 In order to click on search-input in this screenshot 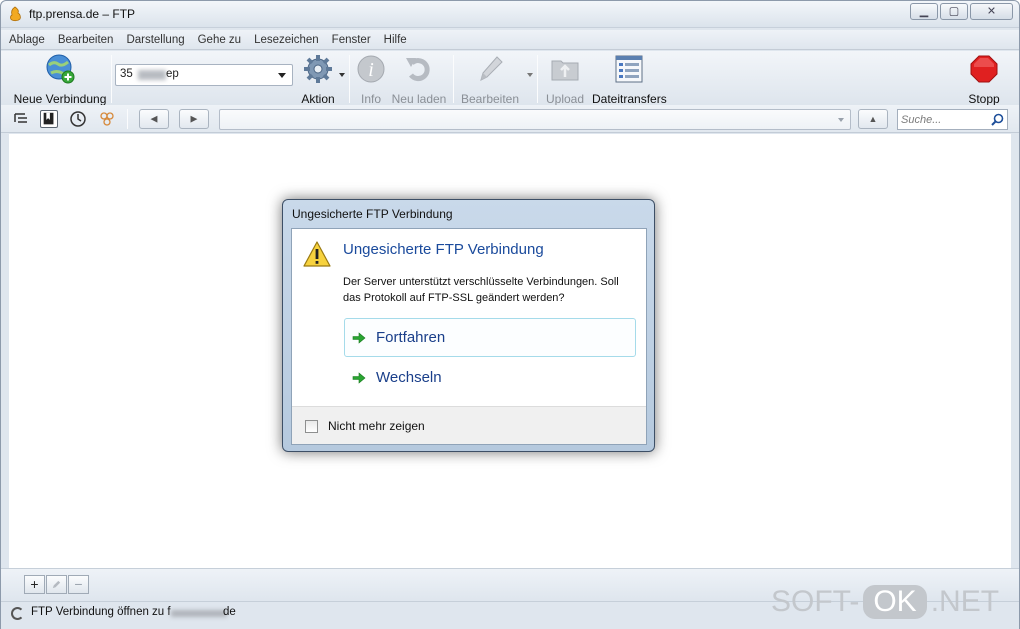, I will do `click(946, 120)`.